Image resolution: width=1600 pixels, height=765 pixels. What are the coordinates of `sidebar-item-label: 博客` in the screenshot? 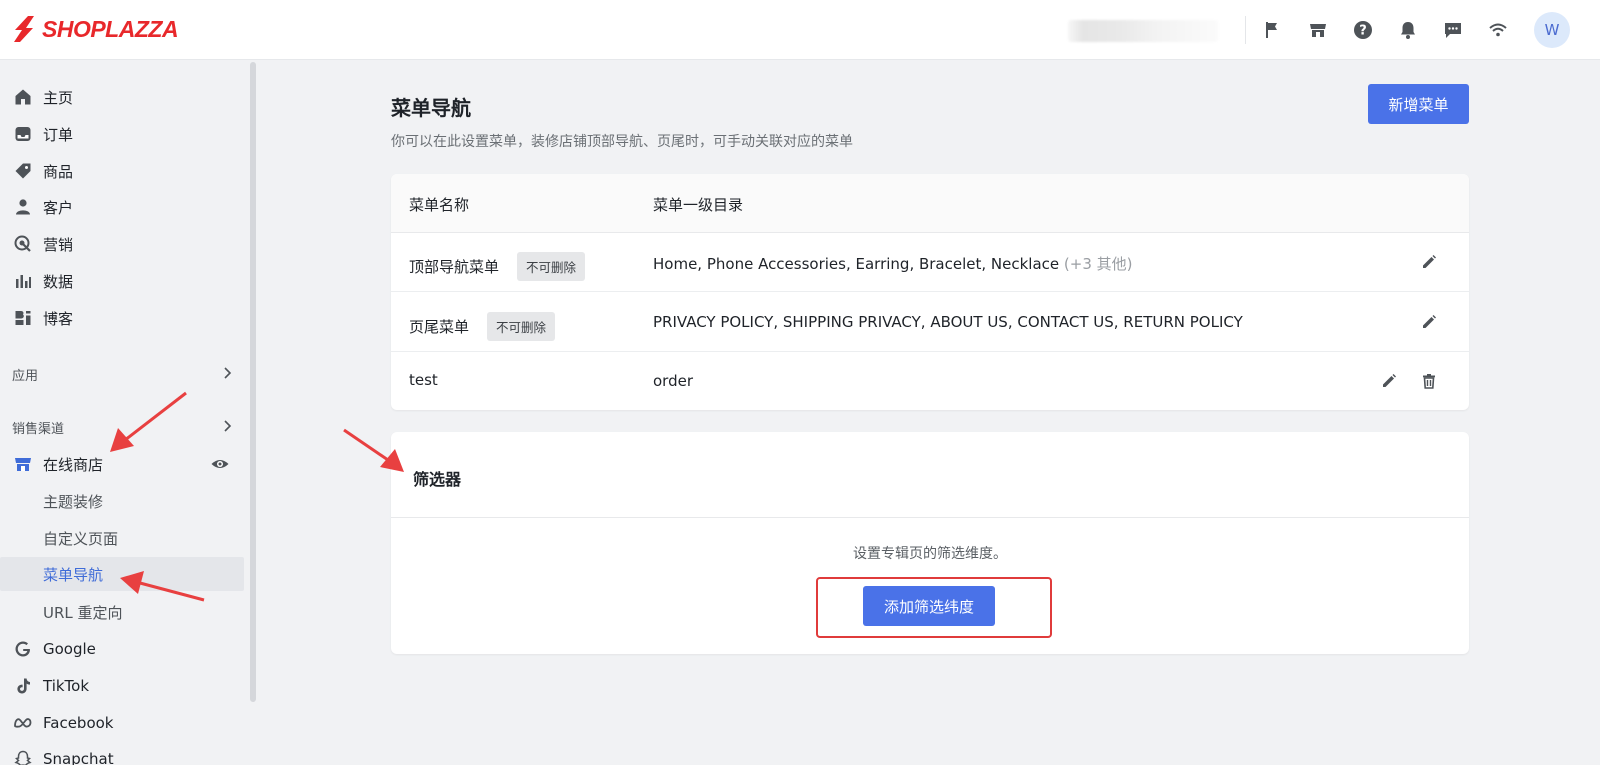 It's located at (58, 318).